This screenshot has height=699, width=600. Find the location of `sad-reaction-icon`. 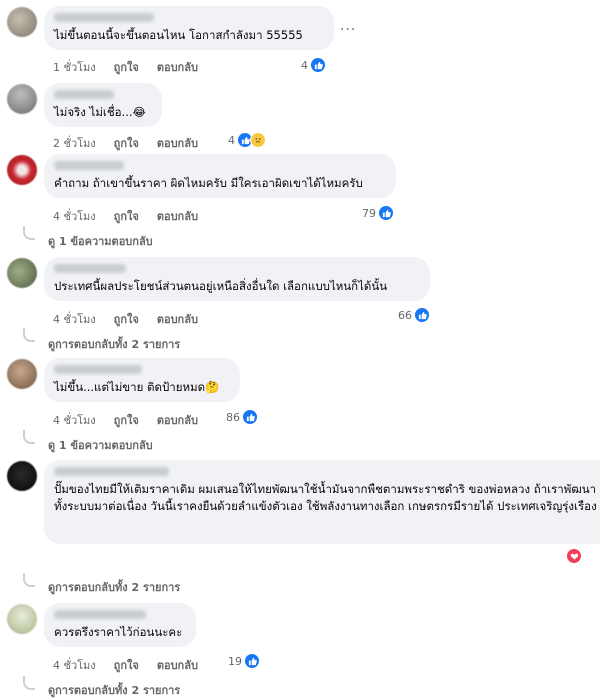

sad-reaction-icon is located at coordinates (258, 140).